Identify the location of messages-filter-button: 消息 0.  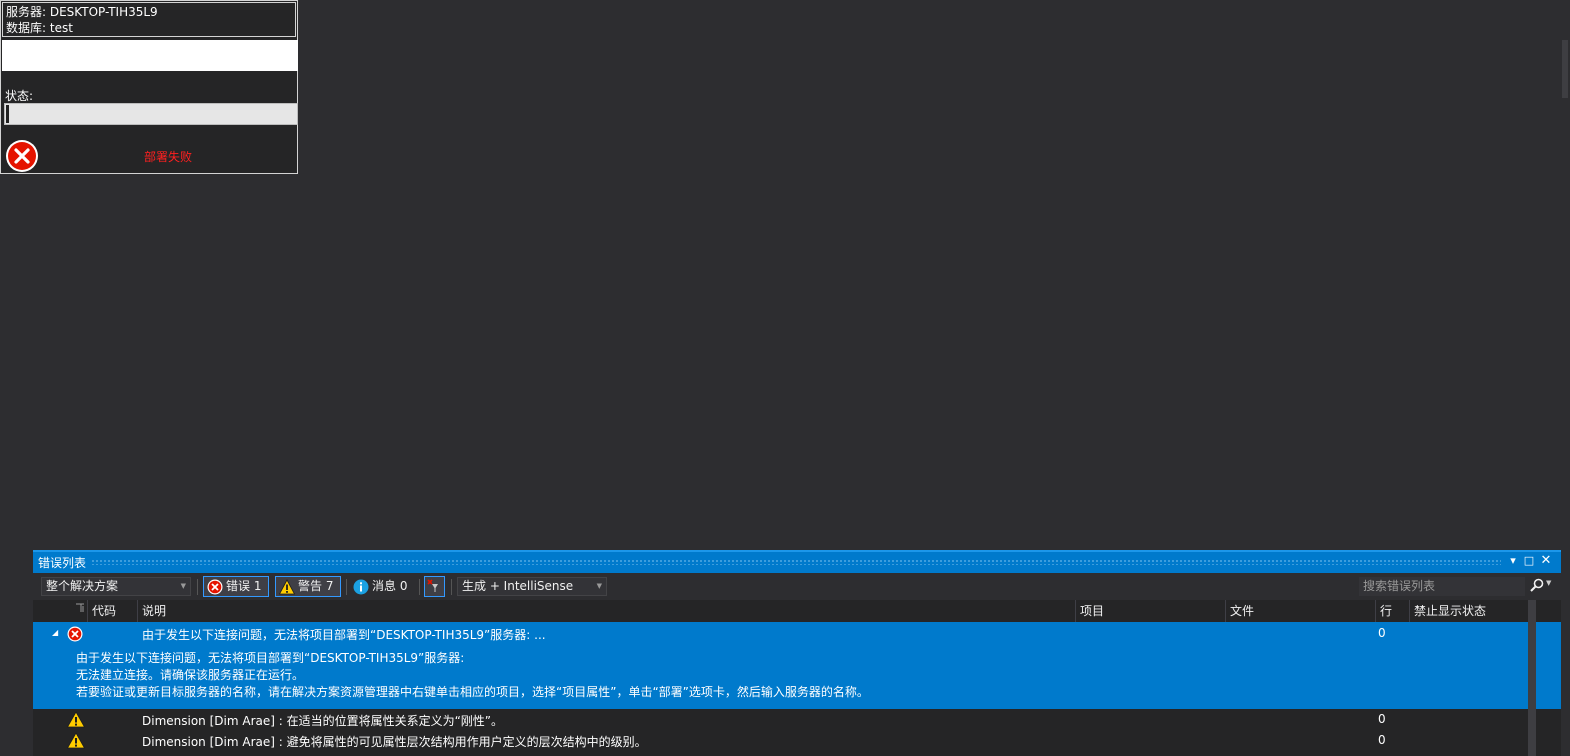
(382, 586).